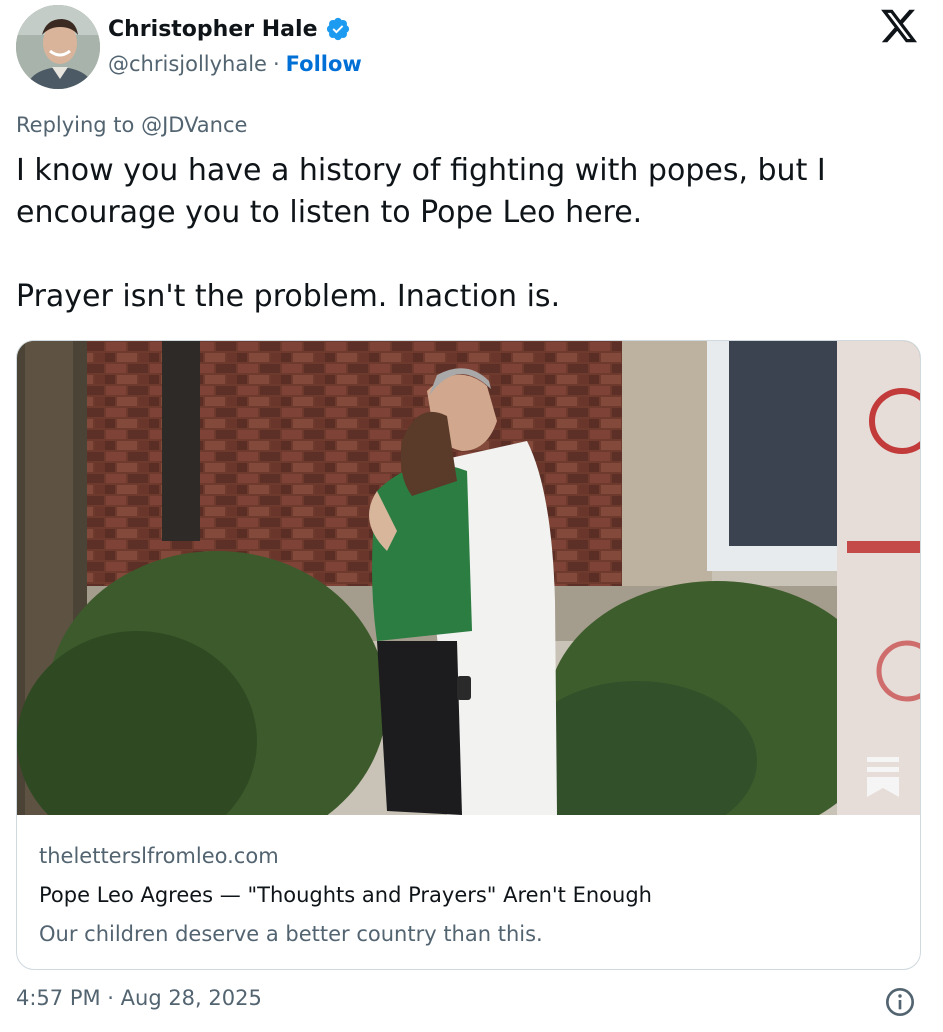 This screenshot has width=943, height=1032. I want to click on author-name-row: Christopher Hale, so click(229, 29).